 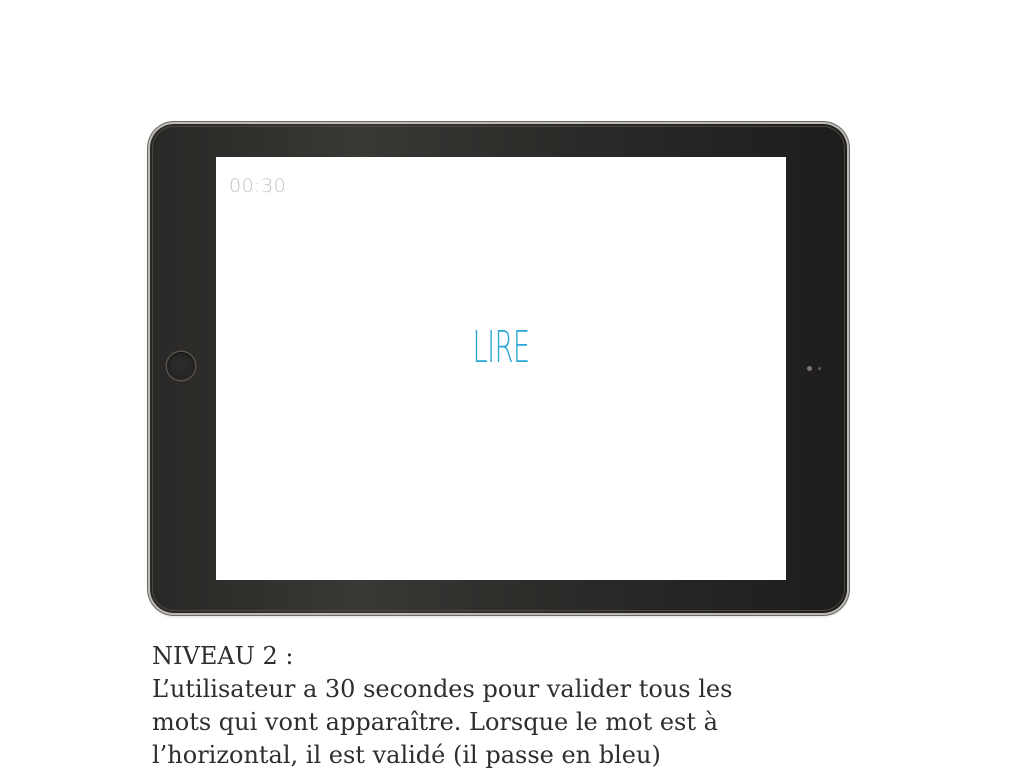 What do you see at coordinates (809, 368) in the screenshot?
I see `camera-icon` at bounding box center [809, 368].